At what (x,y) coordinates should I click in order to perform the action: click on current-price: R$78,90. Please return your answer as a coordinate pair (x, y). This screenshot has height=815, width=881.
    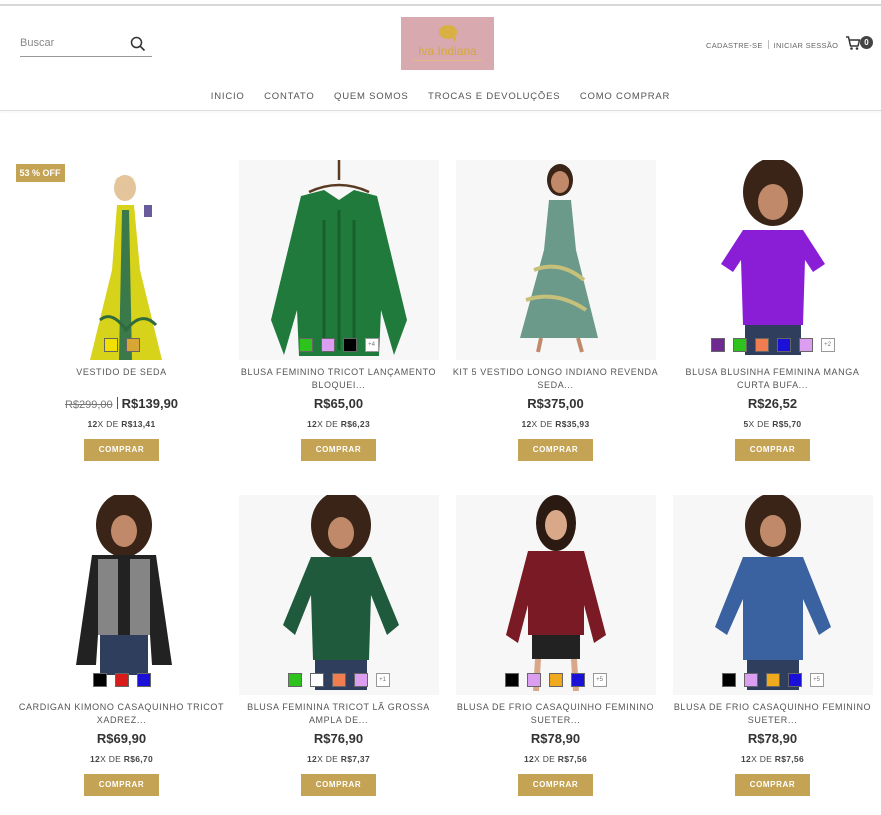
    Looking at the image, I should click on (772, 738).